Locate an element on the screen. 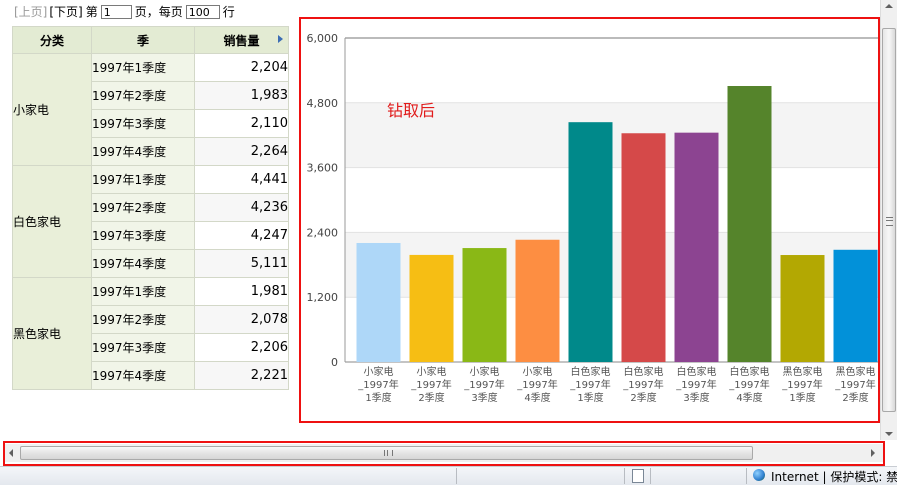 This screenshot has height=485, width=897. page-number-input: 1 is located at coordinates (116, 12).